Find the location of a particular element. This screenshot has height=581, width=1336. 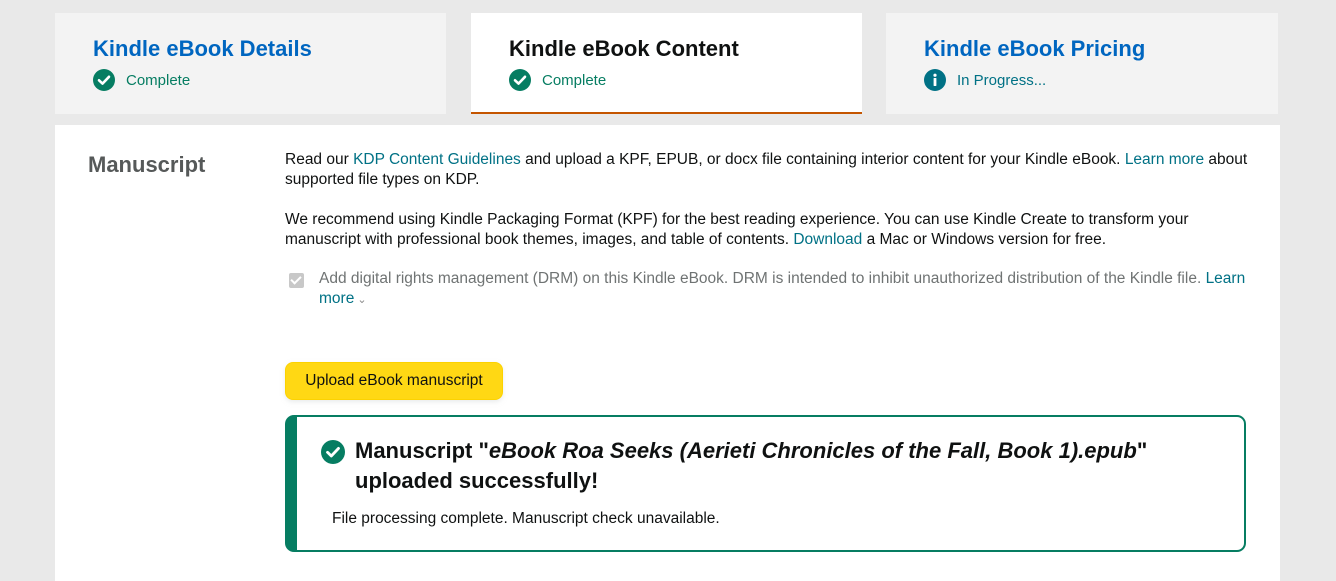

tab-ebook-details: Kindle eBook Details Complete is located at coordinates (250, 63).